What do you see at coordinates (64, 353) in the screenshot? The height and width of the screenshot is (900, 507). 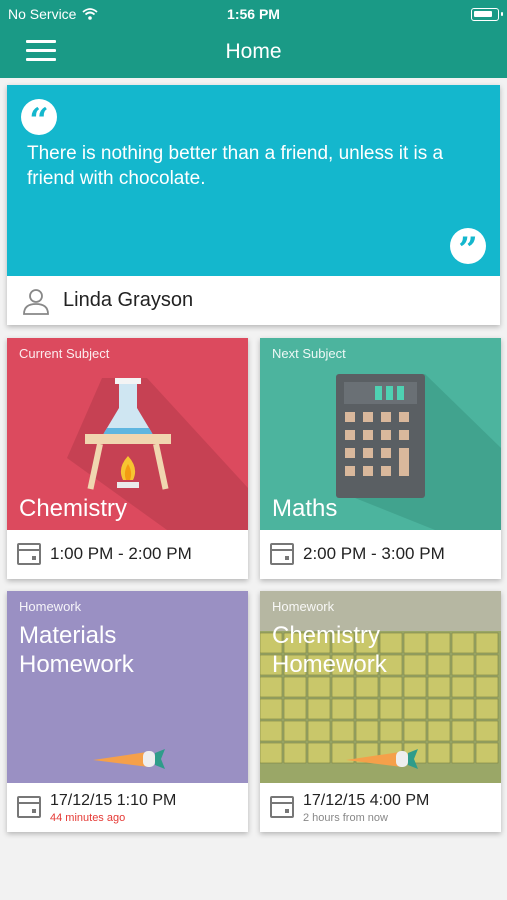 I see `card-caption: Current Subject` at bounding box center [64, 353].